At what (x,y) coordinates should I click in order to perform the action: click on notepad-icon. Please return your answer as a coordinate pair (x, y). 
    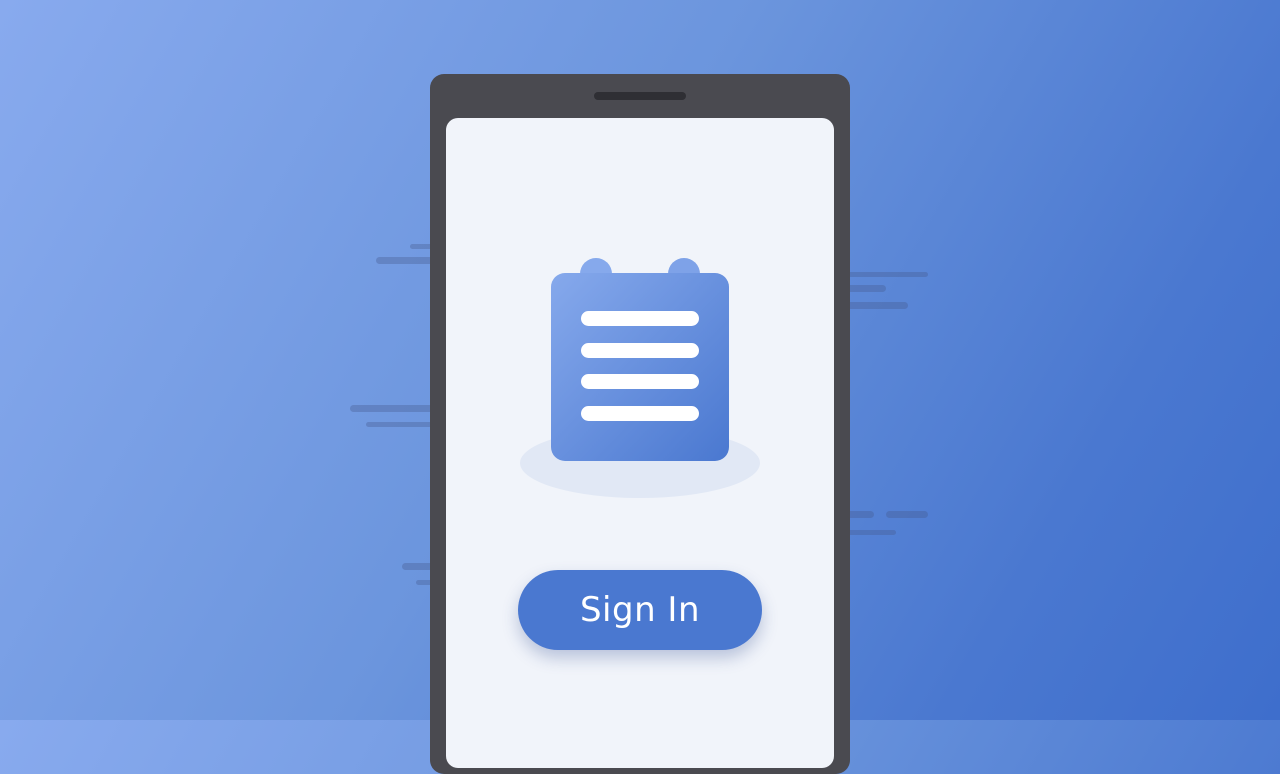
    Looking at the image, I should click on (640, 359).